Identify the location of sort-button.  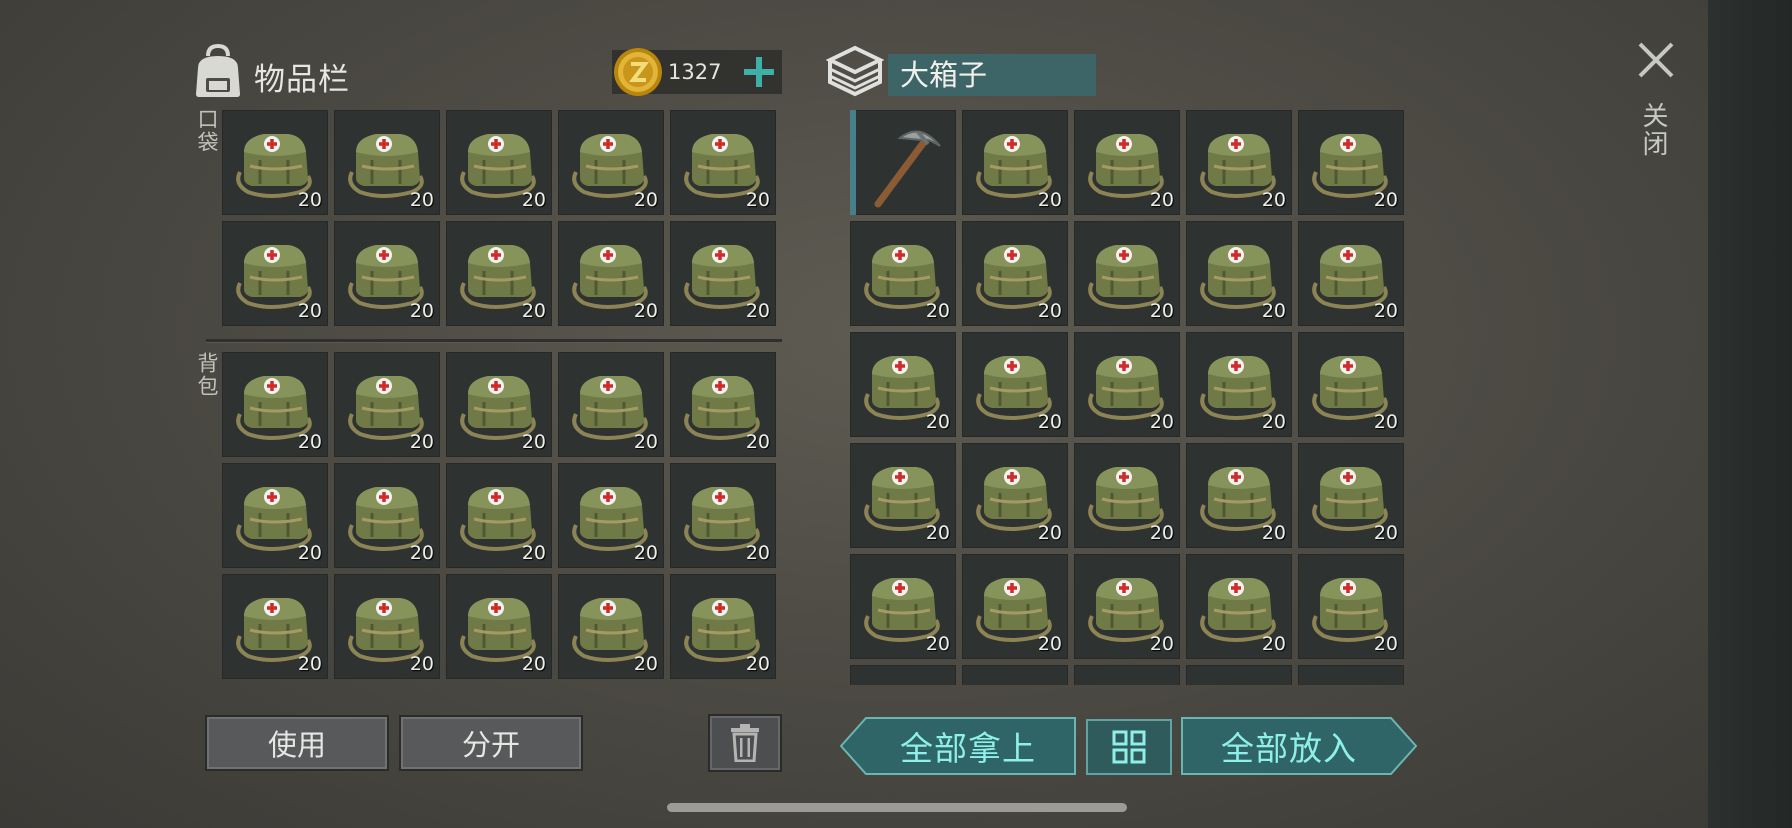
(1129, 747).